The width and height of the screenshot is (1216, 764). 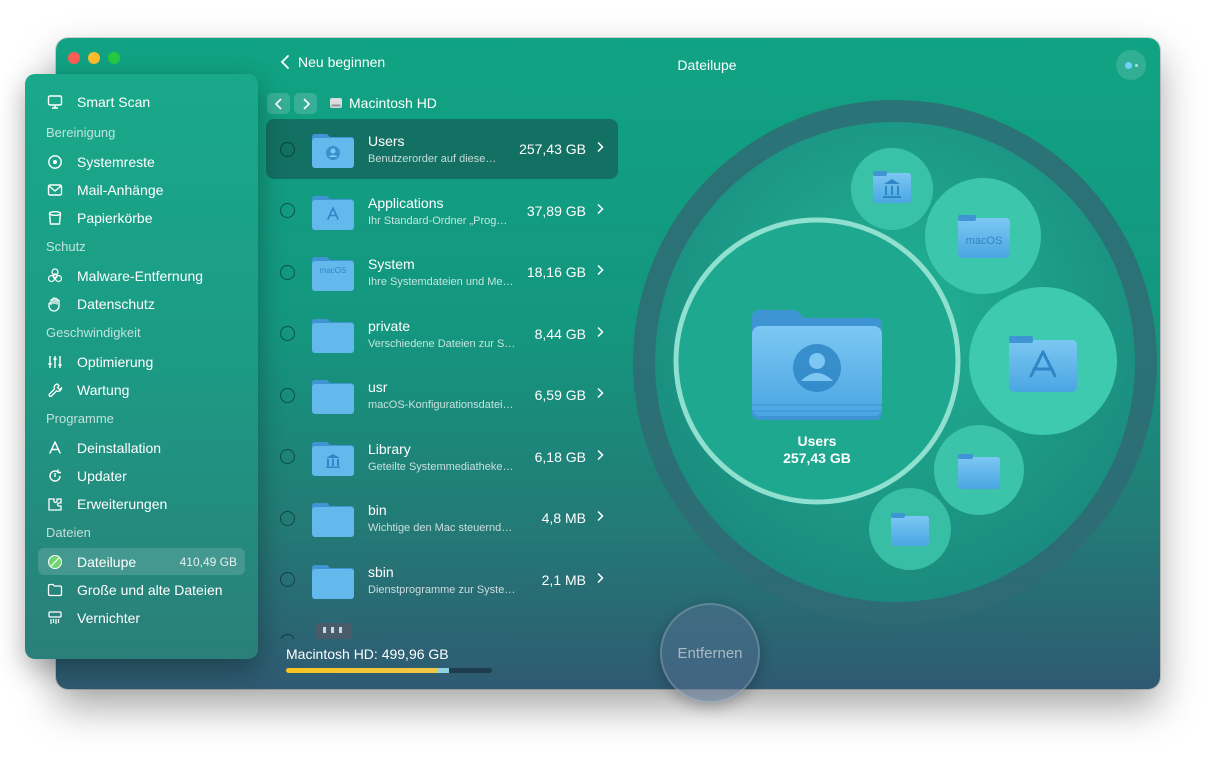 What do you see at coordinates (560, 395) in the screenshot?
I see `row-size: 6,59 GB` at bounding box center [560, 395].